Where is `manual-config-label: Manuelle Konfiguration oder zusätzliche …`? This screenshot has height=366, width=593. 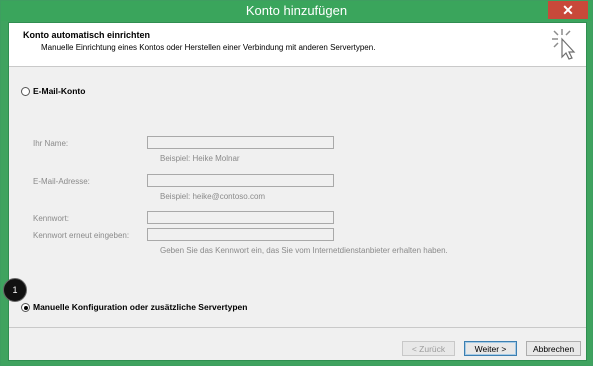 manual-config-label: Manuelle Konfiguration oder zusätzliche … is located at coordinates (140, 307).